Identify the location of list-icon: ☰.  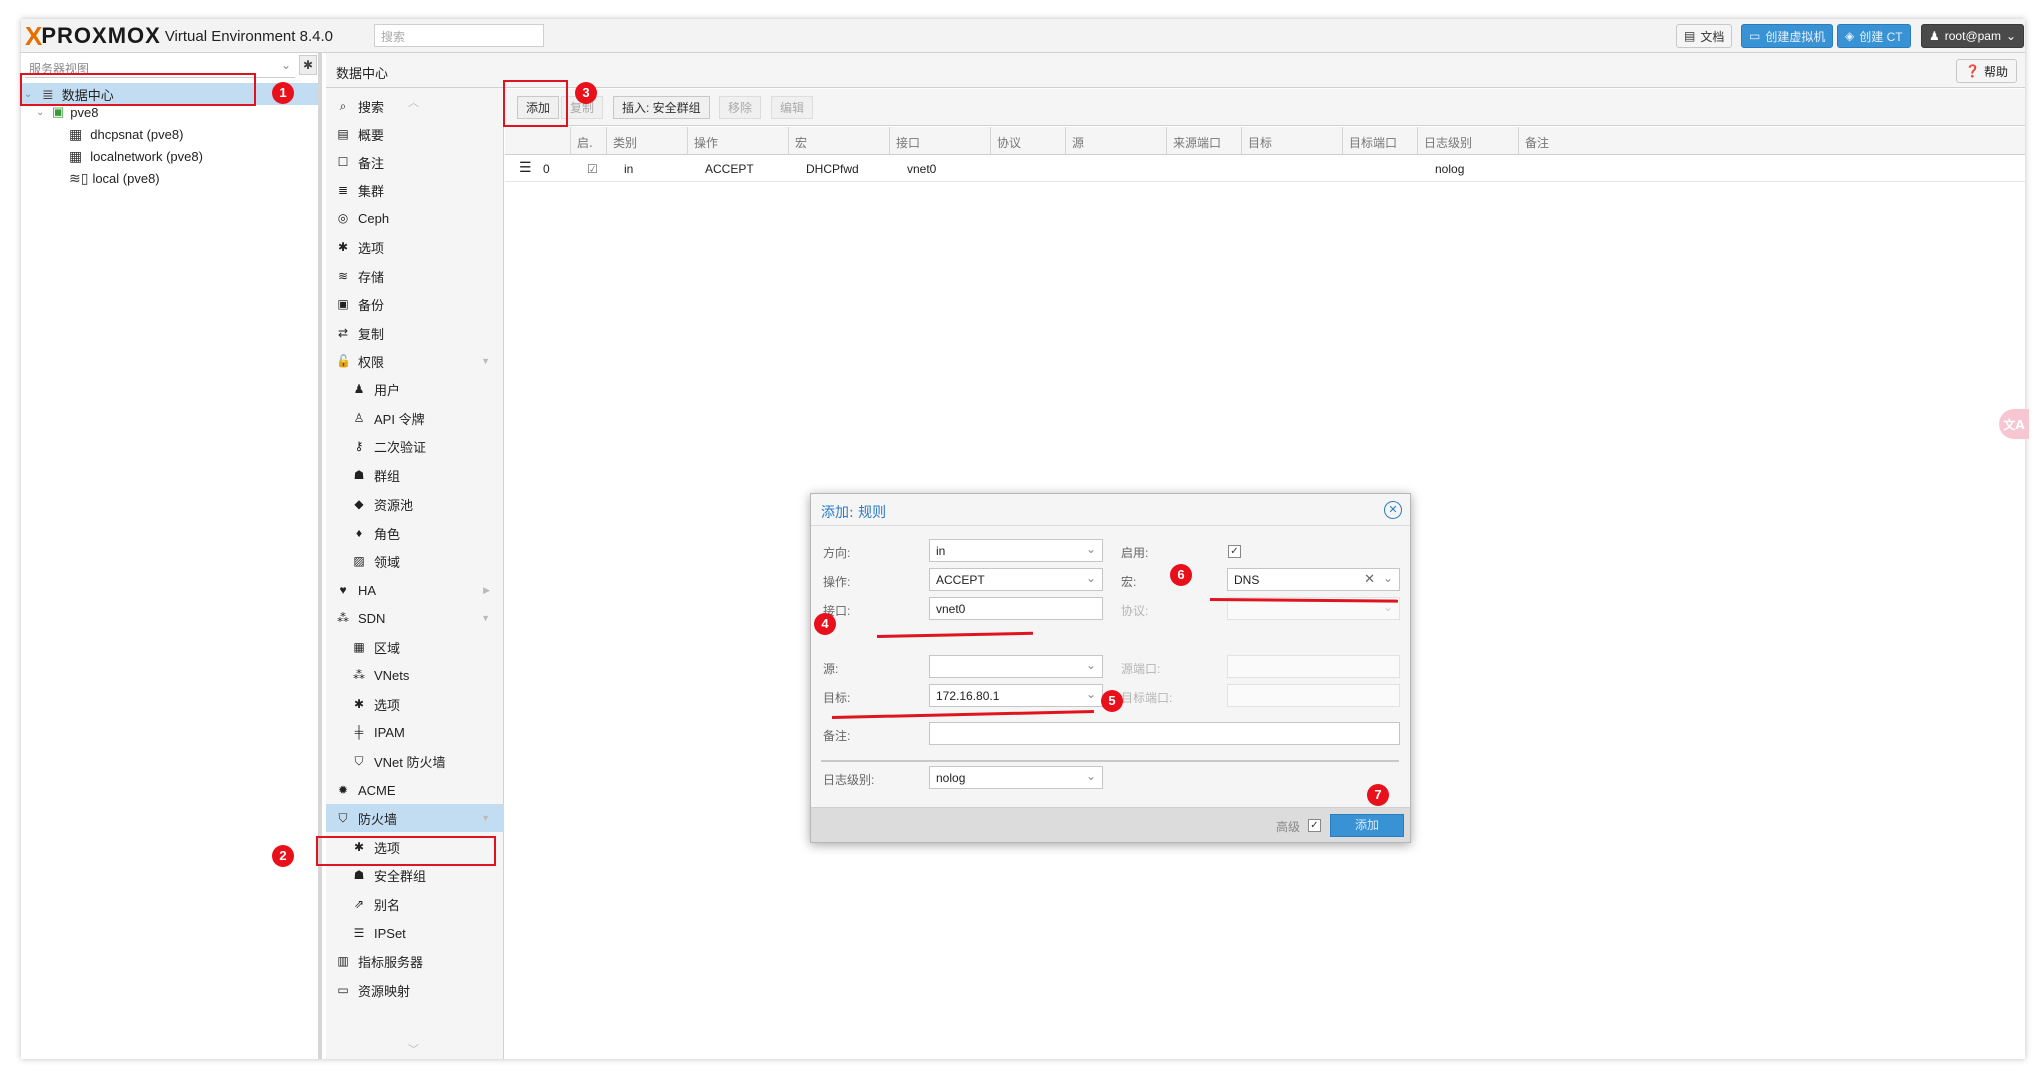
(359, 933).